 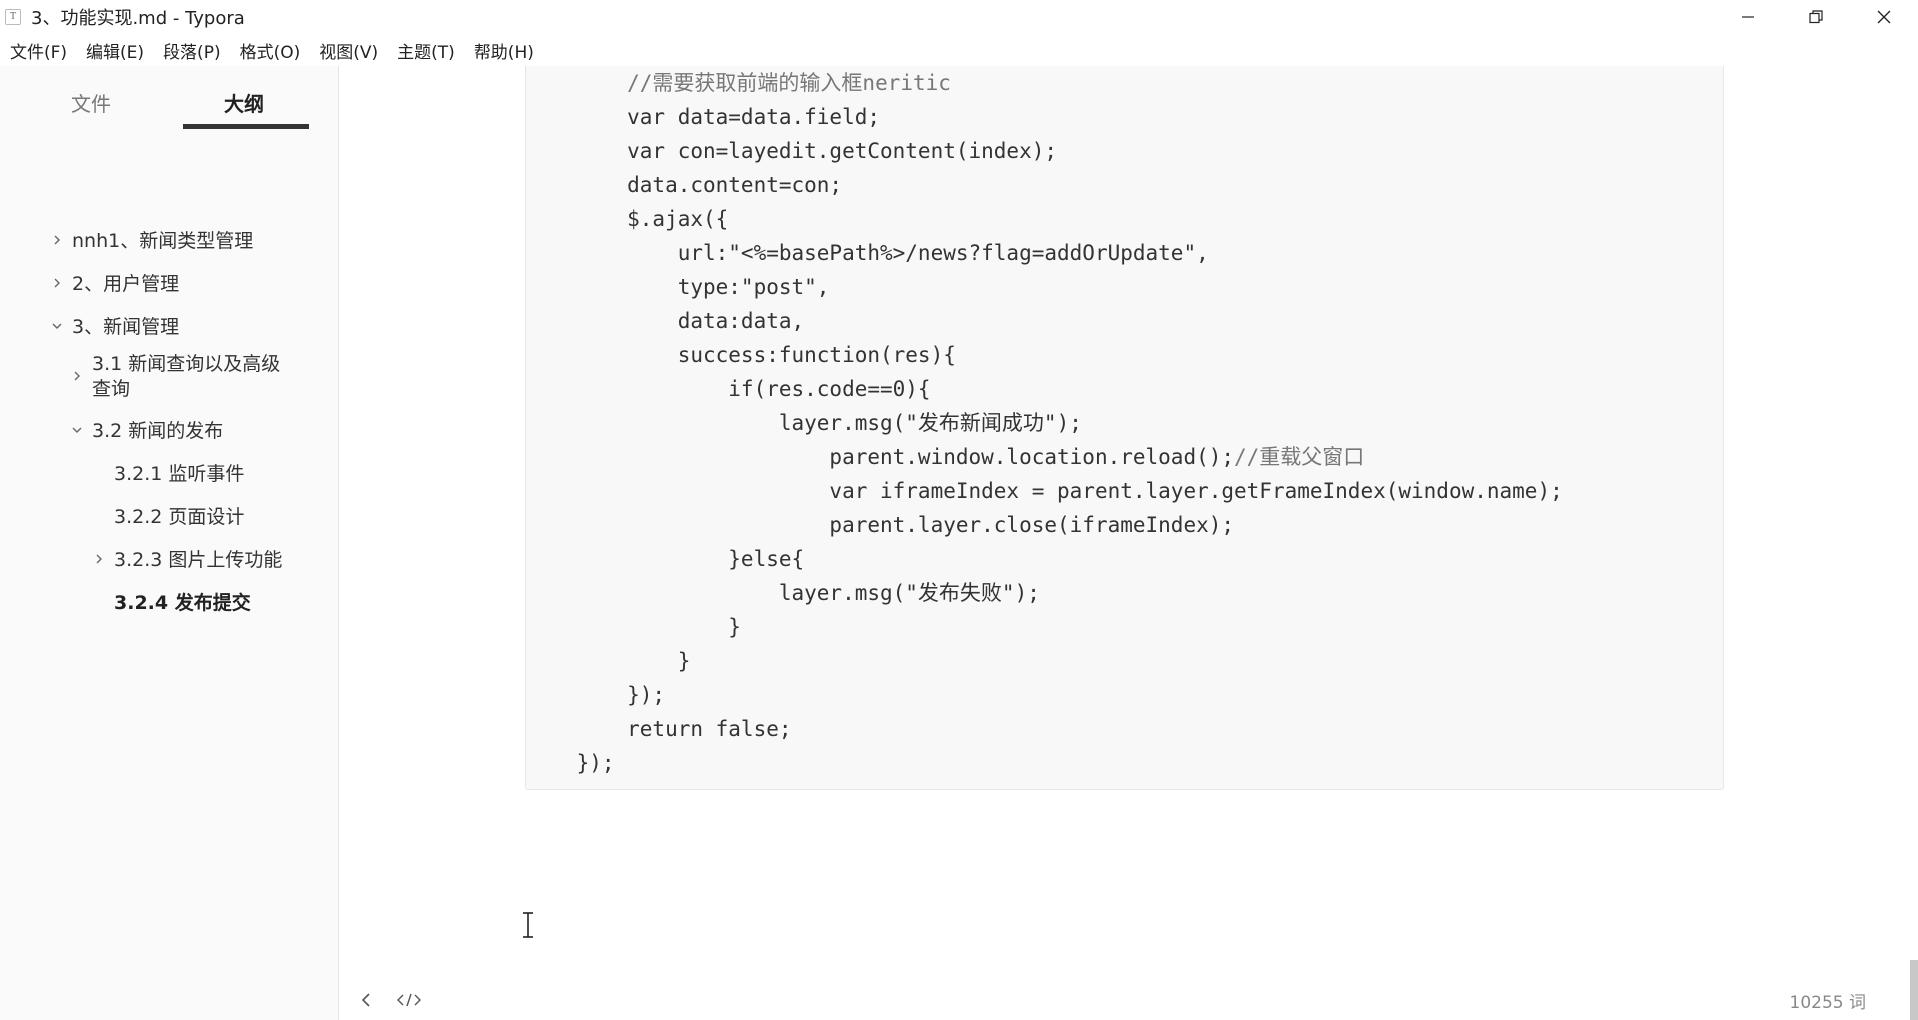 I want to click on menu-theme: 主题(T), so click(x=426, y=50).